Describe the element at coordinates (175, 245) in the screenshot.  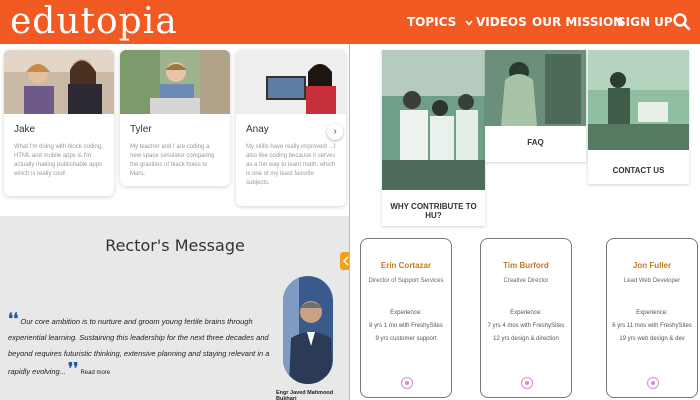
I see `rector-message-title: Rector's Message` at that location.